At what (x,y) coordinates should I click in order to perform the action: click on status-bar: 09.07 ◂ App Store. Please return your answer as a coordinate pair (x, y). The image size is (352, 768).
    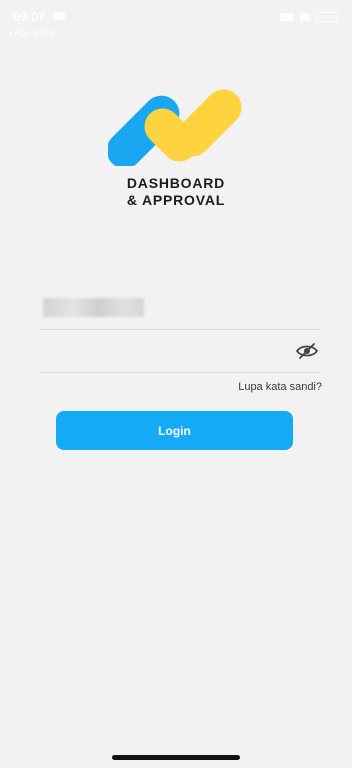
    Looking at the image, I should click on (176, 20).